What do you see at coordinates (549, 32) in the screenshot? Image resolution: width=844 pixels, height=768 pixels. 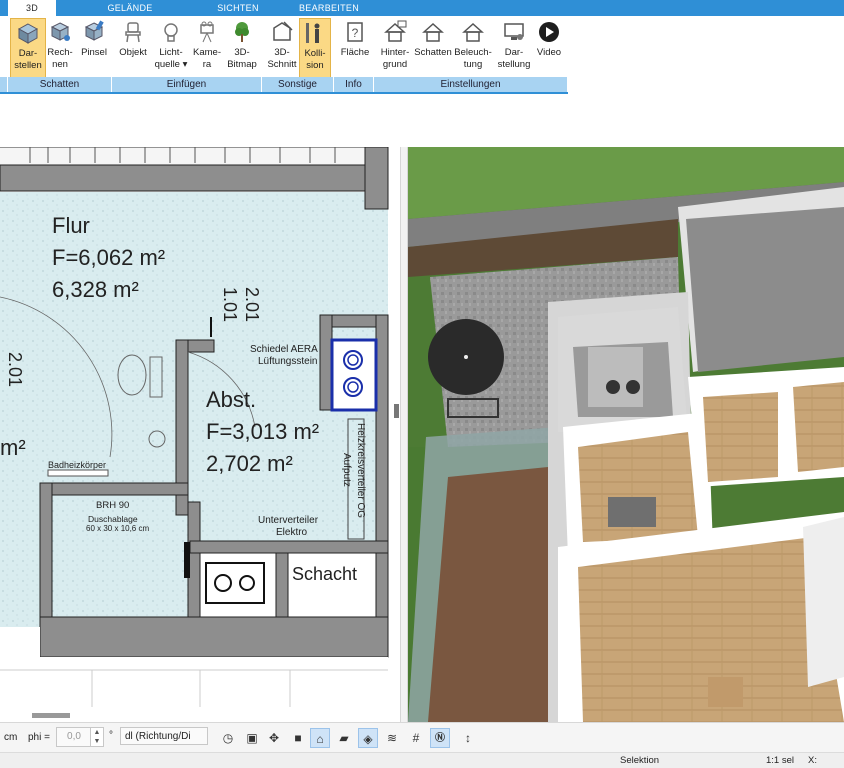 I see `play-icon` at bounding box center [549, 32].